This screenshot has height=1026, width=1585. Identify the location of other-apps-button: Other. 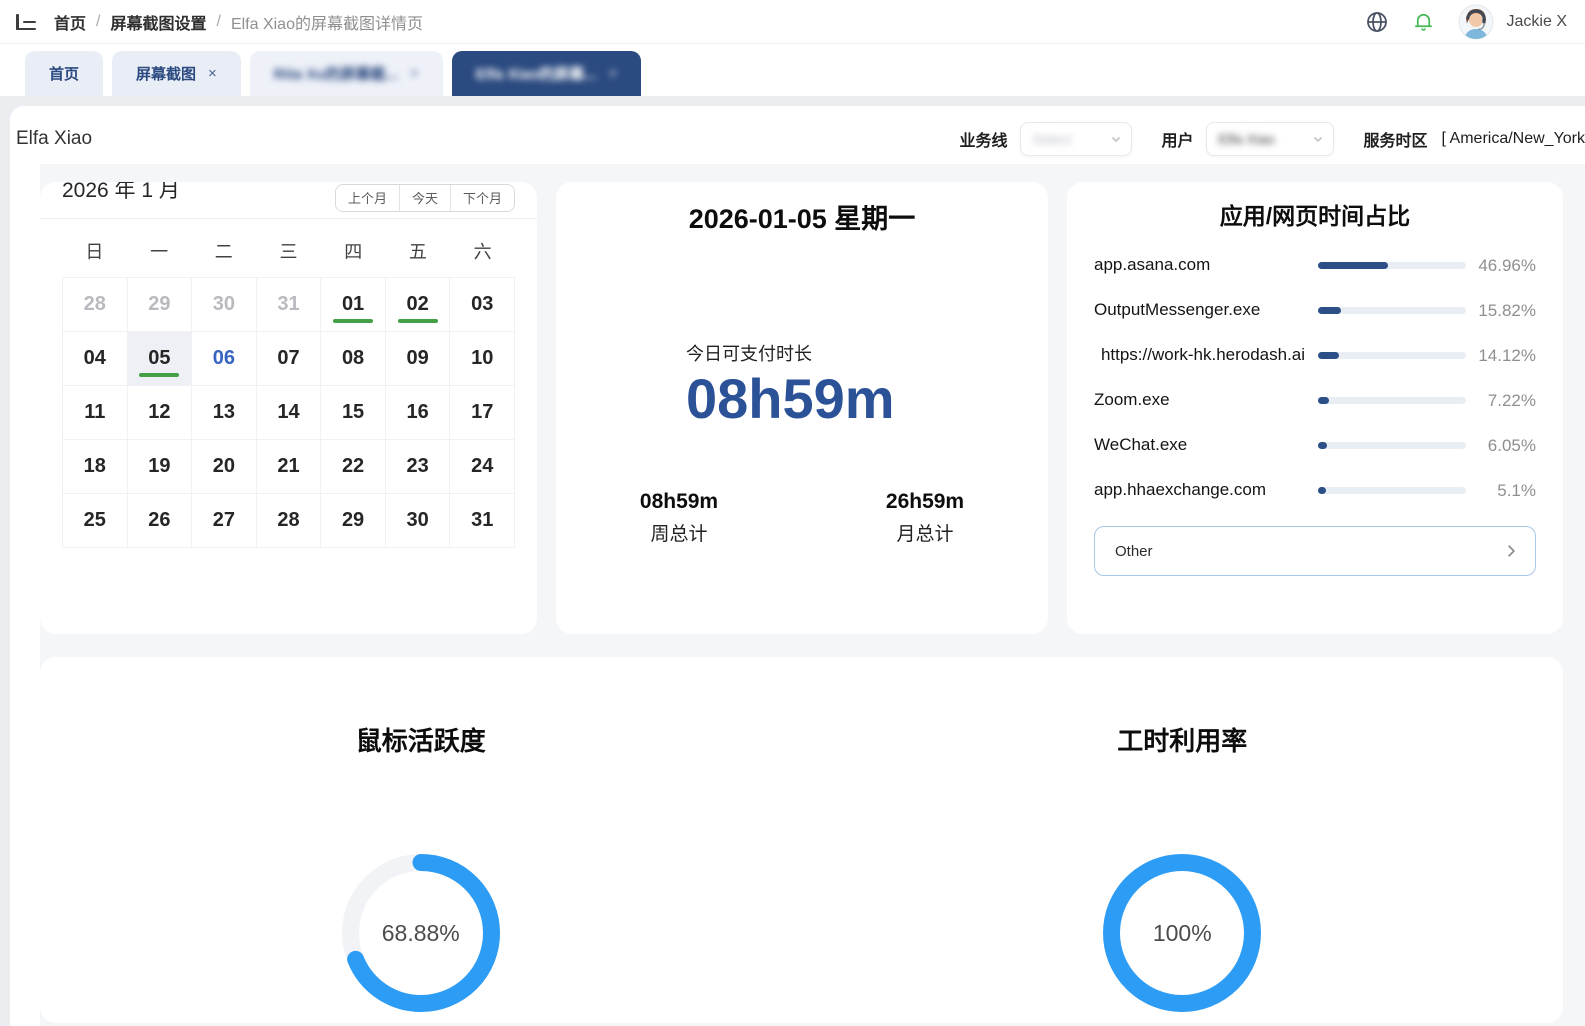
(1315, 551).